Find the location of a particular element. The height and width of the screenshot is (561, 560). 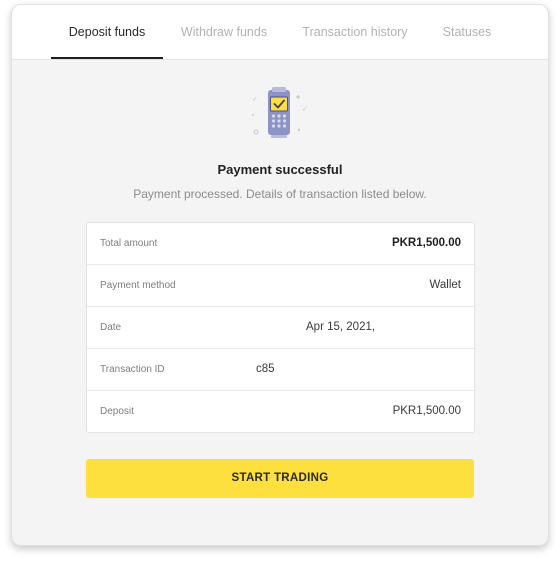

detail-row-total-amount: Total amount PKR1,500.00 is located at coordinates (280, 244).